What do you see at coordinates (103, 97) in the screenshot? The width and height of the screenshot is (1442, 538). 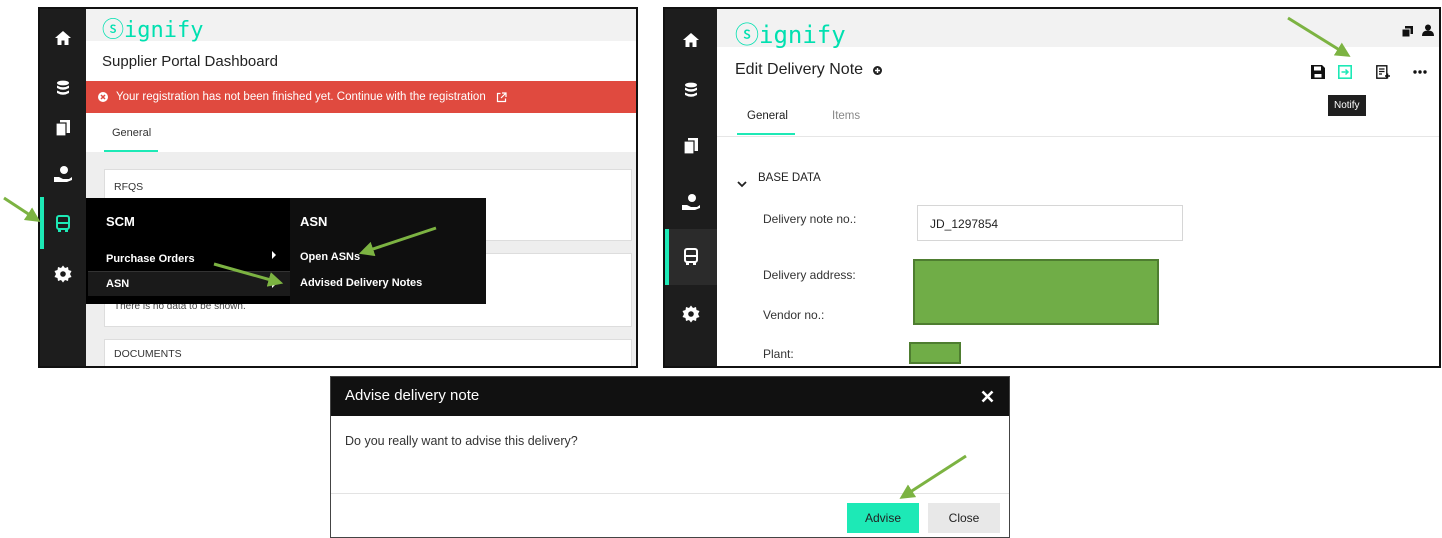 I see `error-icon` at bounding box center [103, 97].